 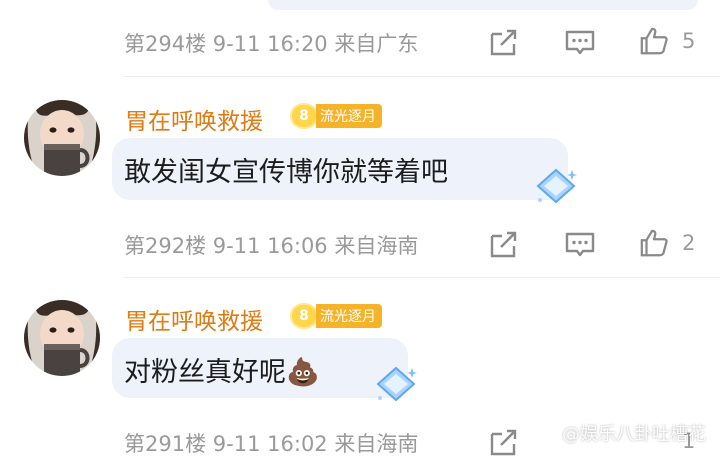 What do you see at coordinates (483, 5) in the screenshot?
I see `previous-comment-bubble-edge` at bounding box center [483, 5].